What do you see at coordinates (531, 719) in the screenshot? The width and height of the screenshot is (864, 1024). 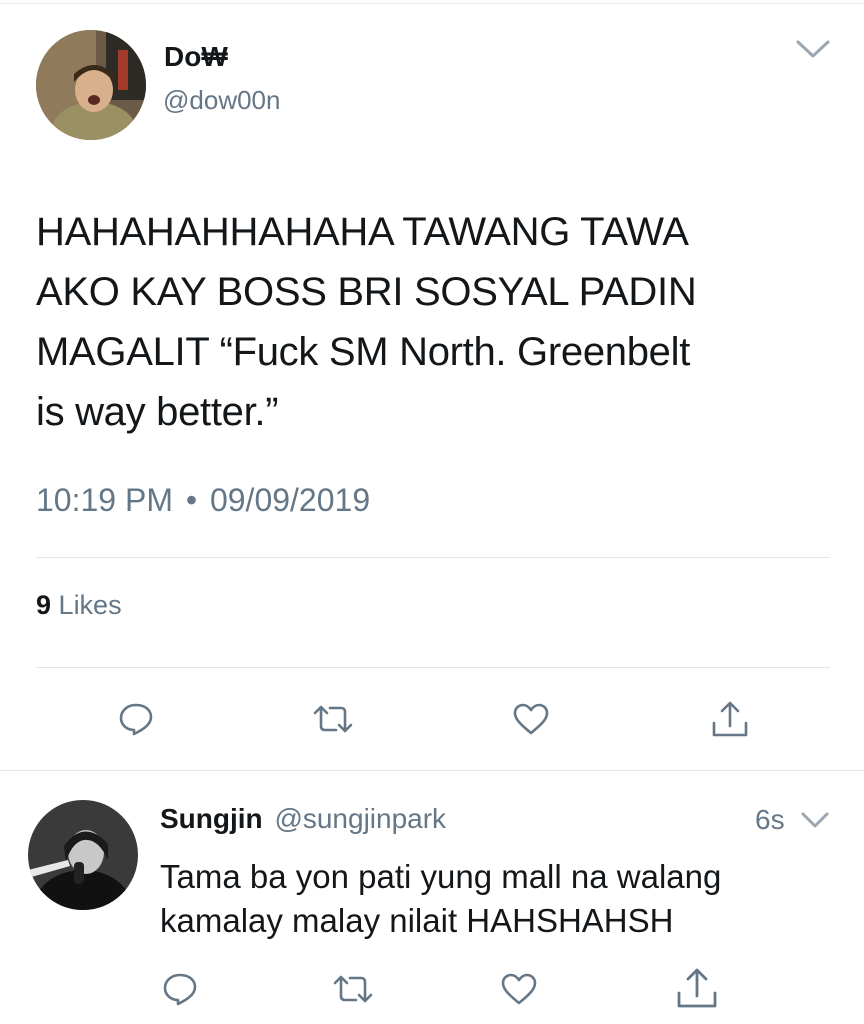 I see `like-icon` at bounding box center [531, 719].